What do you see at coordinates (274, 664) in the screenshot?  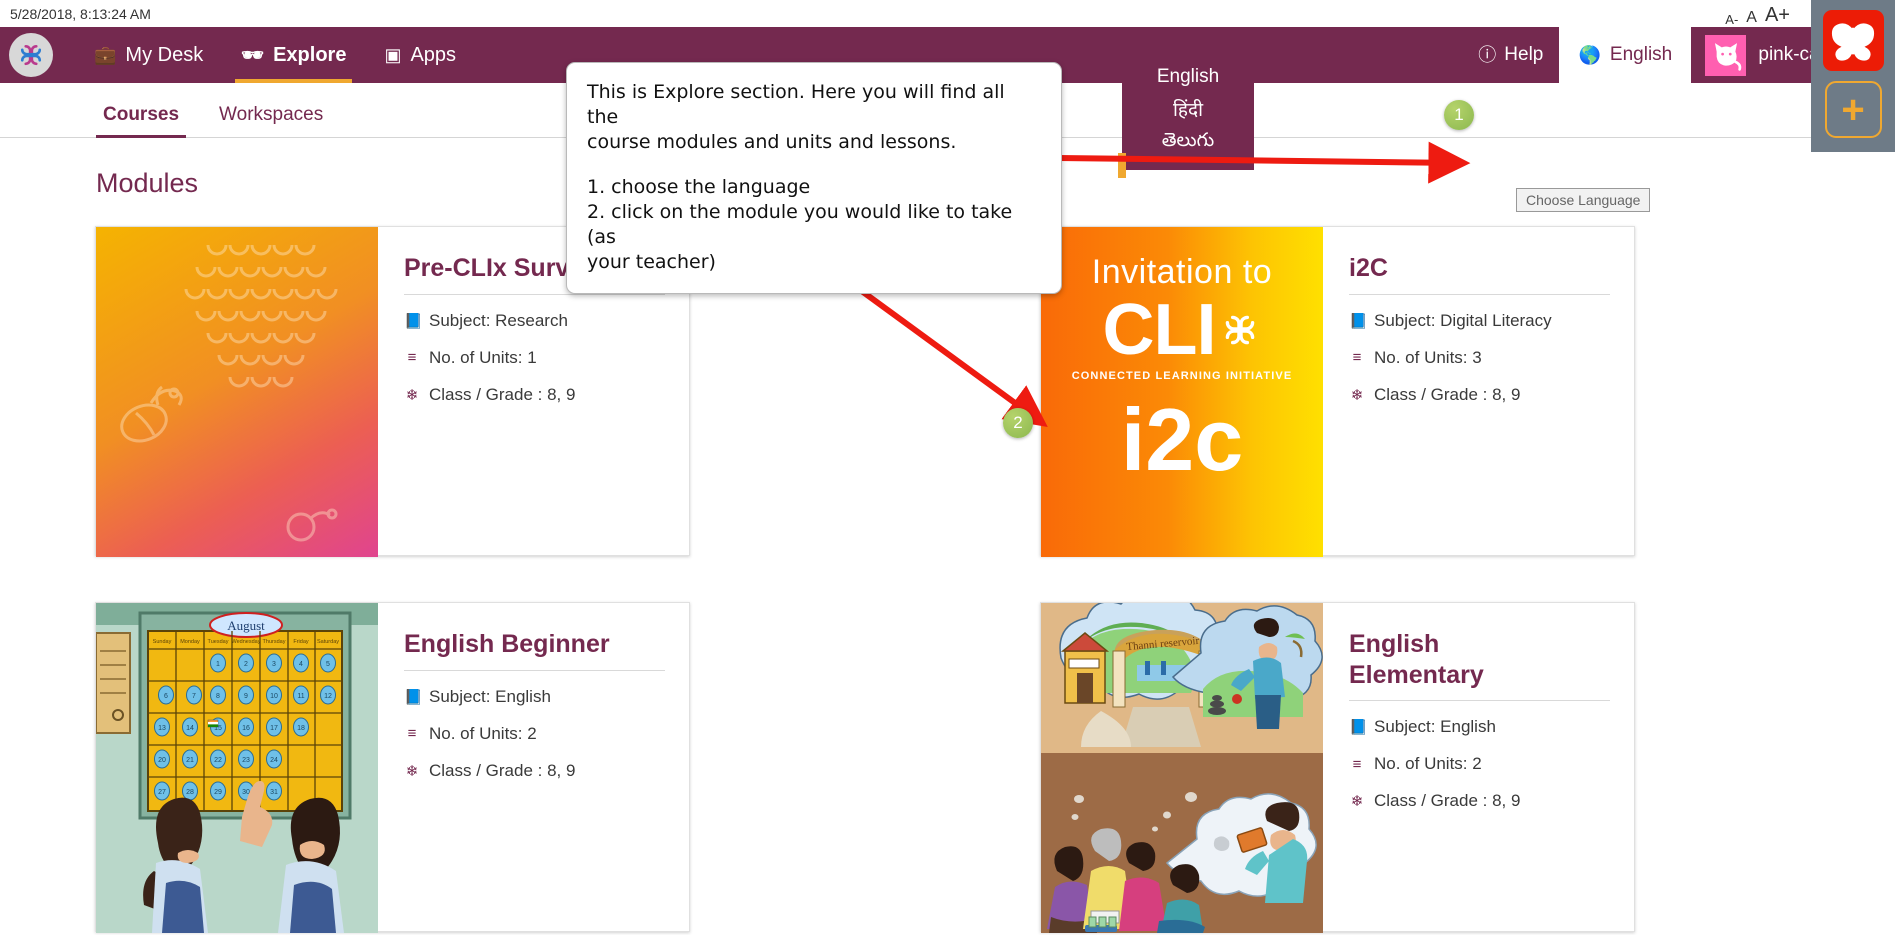 I see `svg-text: 3` at bounding box center [274, 664].